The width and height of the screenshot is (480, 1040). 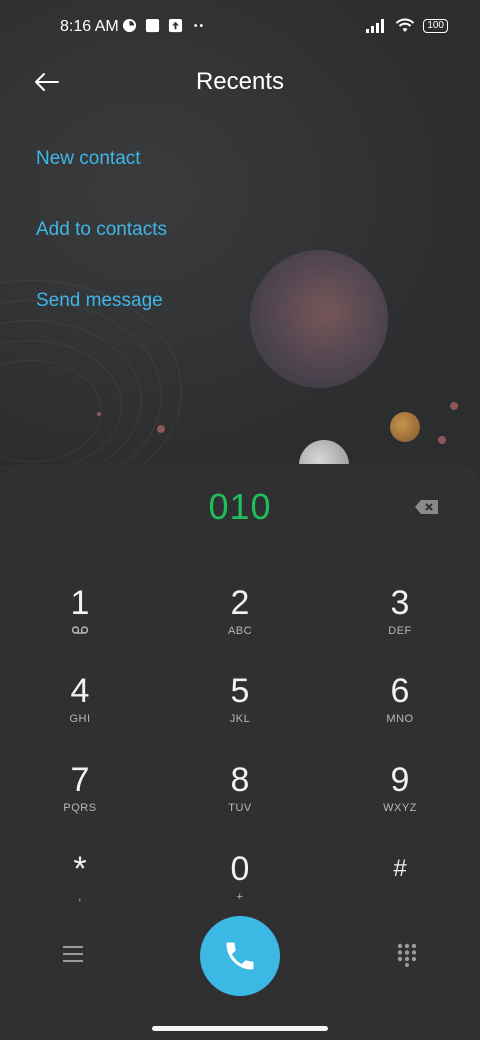 I want to click on call-button, so click(x=240, y=956).